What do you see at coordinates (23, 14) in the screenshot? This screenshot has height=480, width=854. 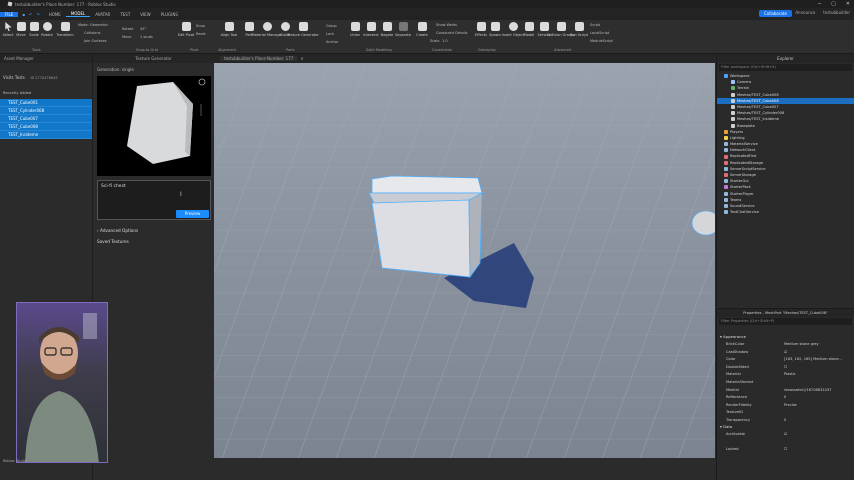 I see `save-icon: ▪` at bounding box center [23, 14].